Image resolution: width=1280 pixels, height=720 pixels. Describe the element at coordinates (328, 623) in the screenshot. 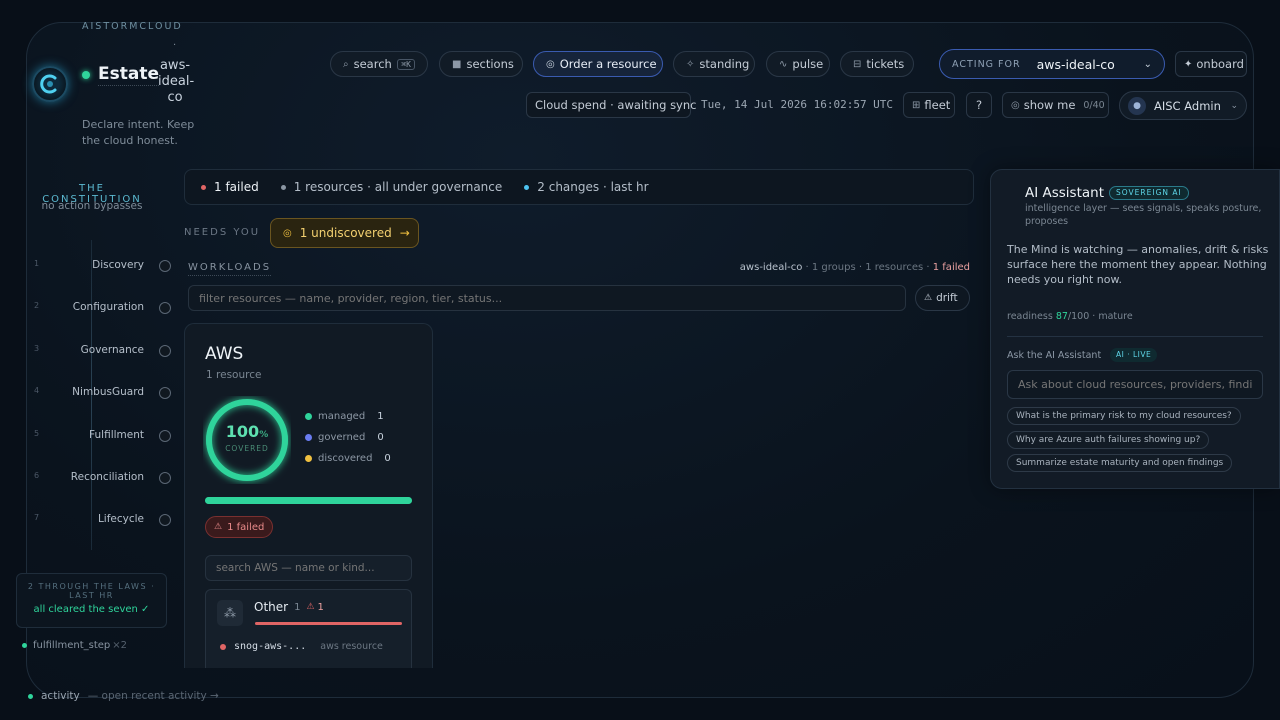

I see `group-fail-bar` at that location.